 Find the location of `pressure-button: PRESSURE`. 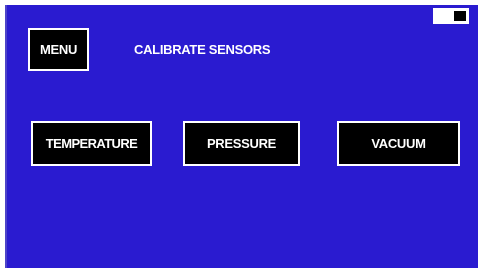

pressure-button: PRESSURE is located at coordinates (241, 143).